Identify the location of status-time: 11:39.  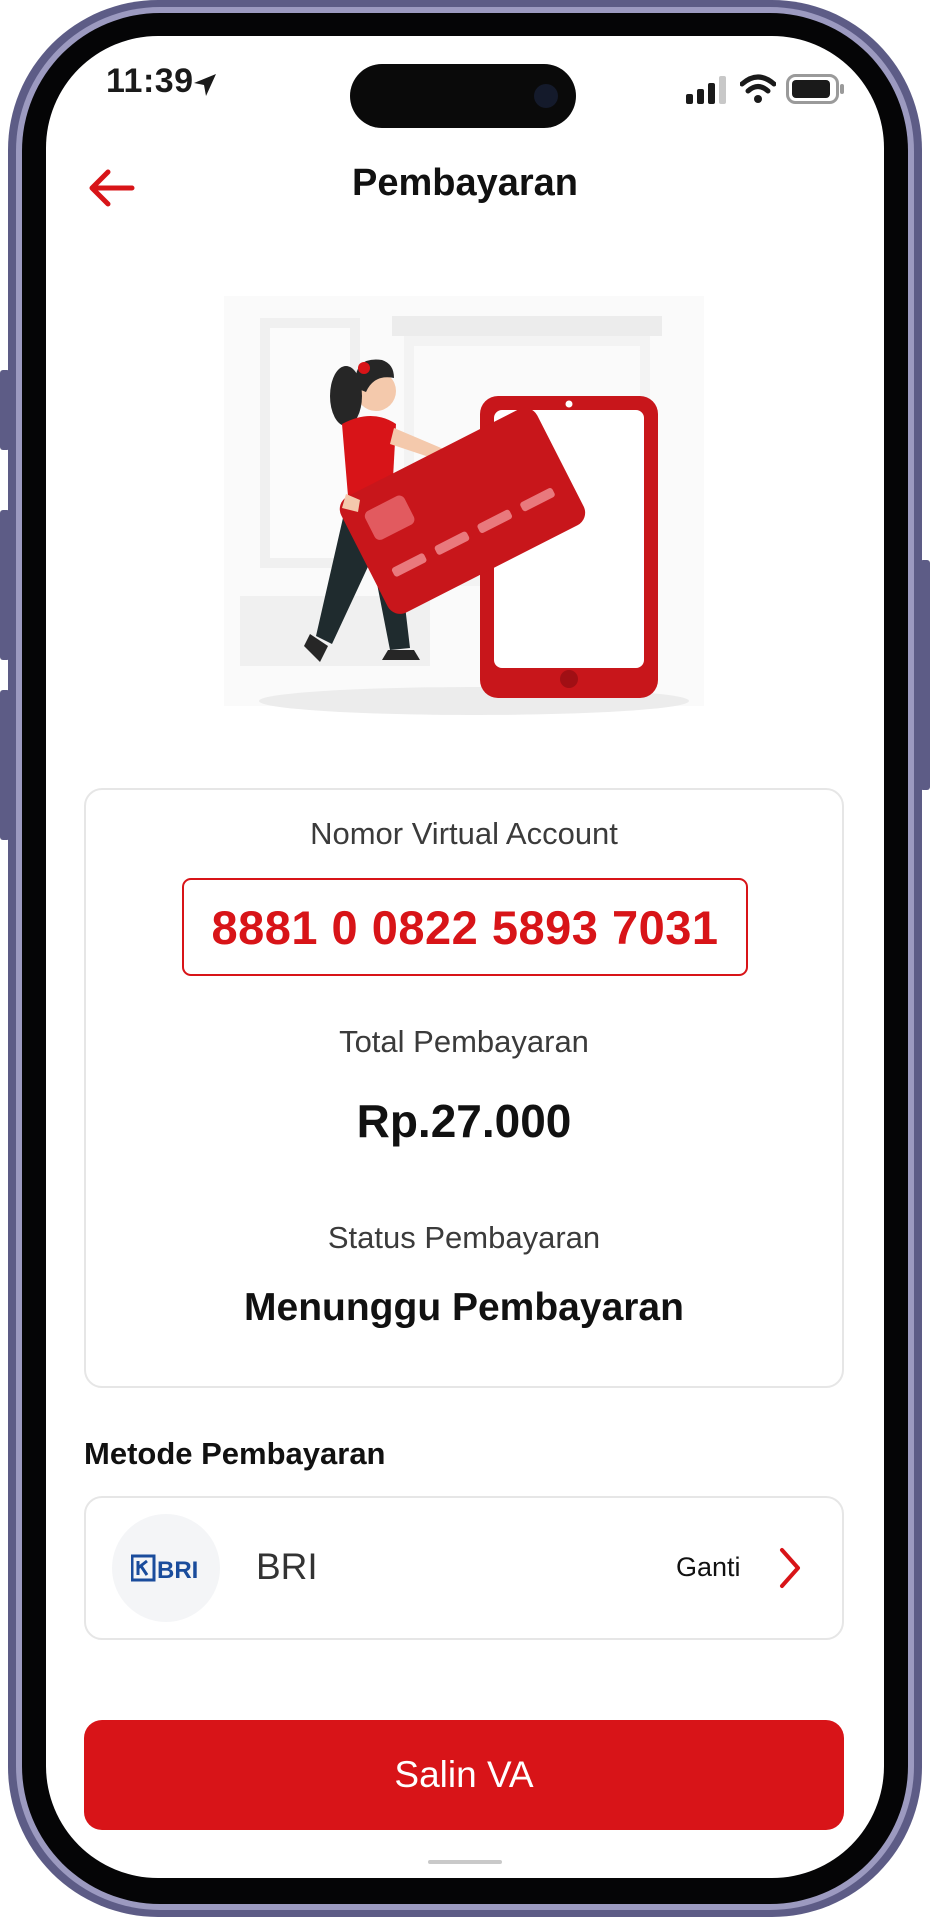
(150, 81).